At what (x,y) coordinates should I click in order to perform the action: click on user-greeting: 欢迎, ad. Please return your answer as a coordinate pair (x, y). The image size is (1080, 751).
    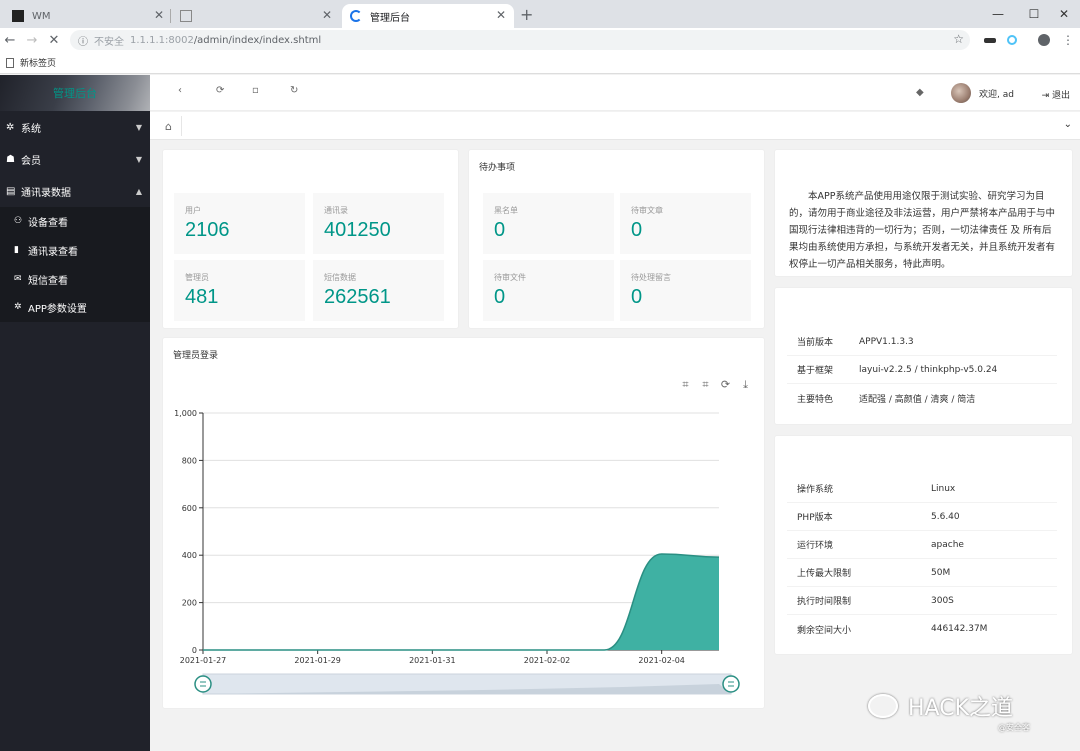
    Looking at the image, I should click on (996, 94).